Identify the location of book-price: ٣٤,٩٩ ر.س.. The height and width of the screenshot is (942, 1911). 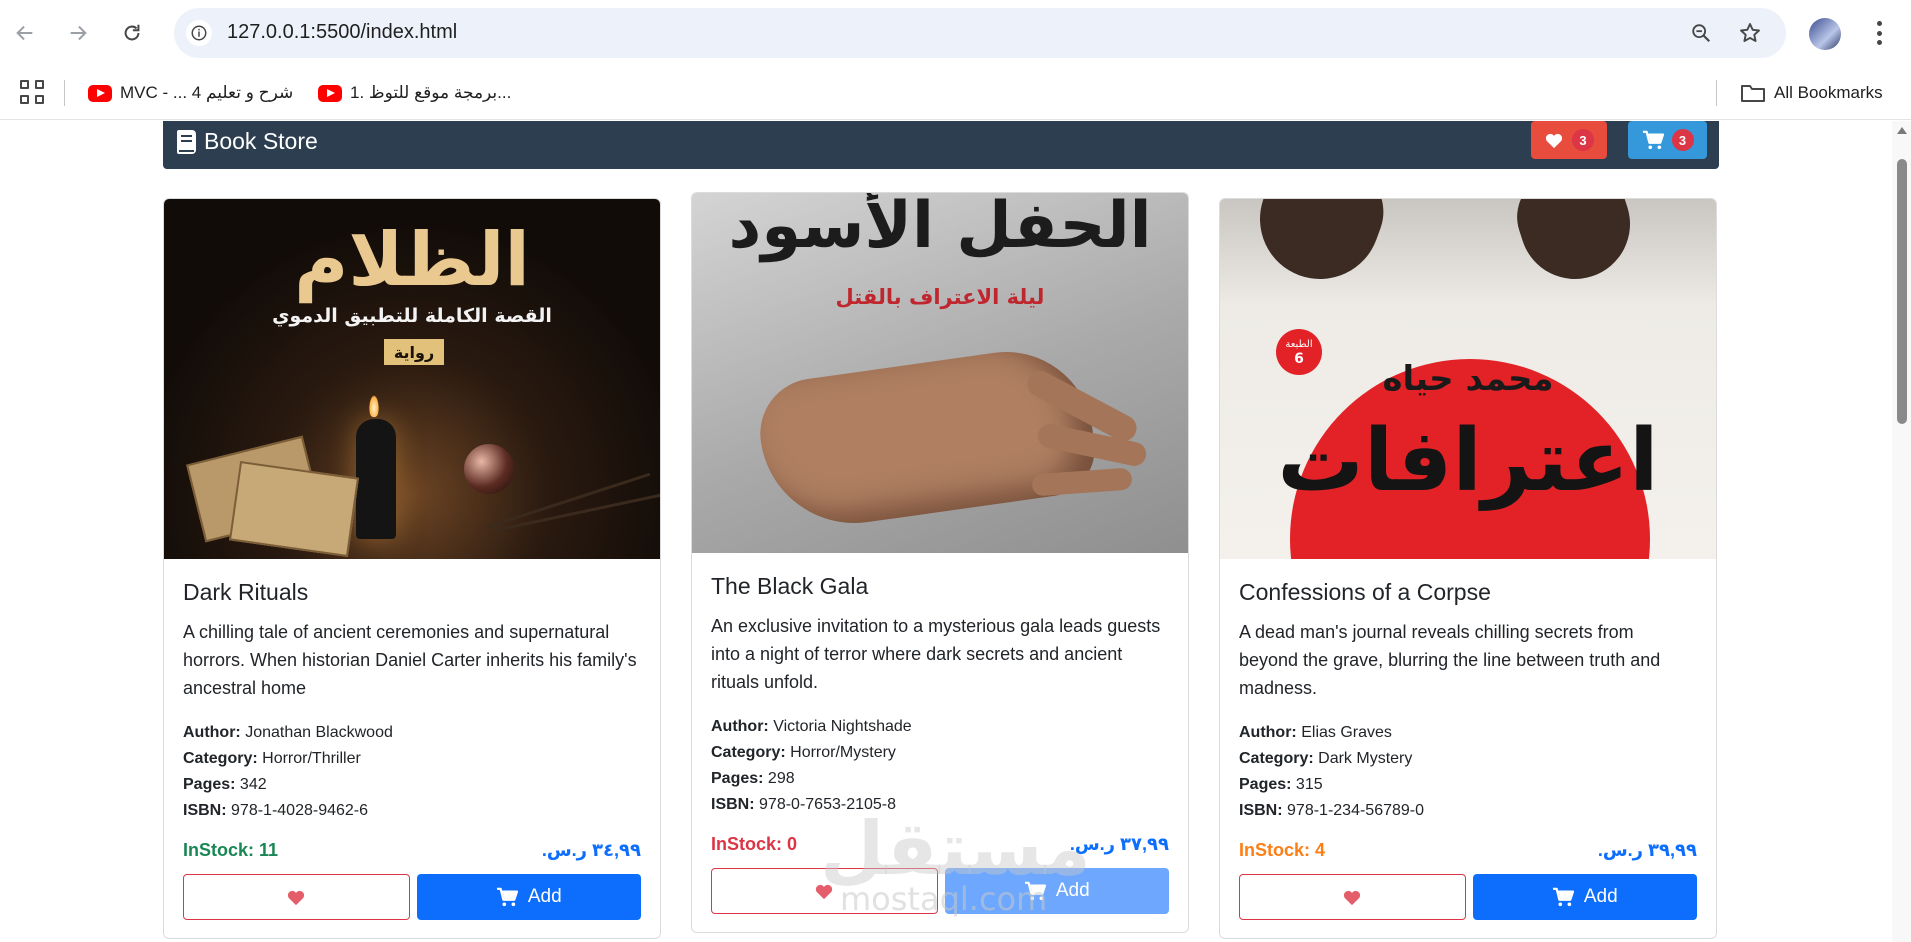
(591, 849).